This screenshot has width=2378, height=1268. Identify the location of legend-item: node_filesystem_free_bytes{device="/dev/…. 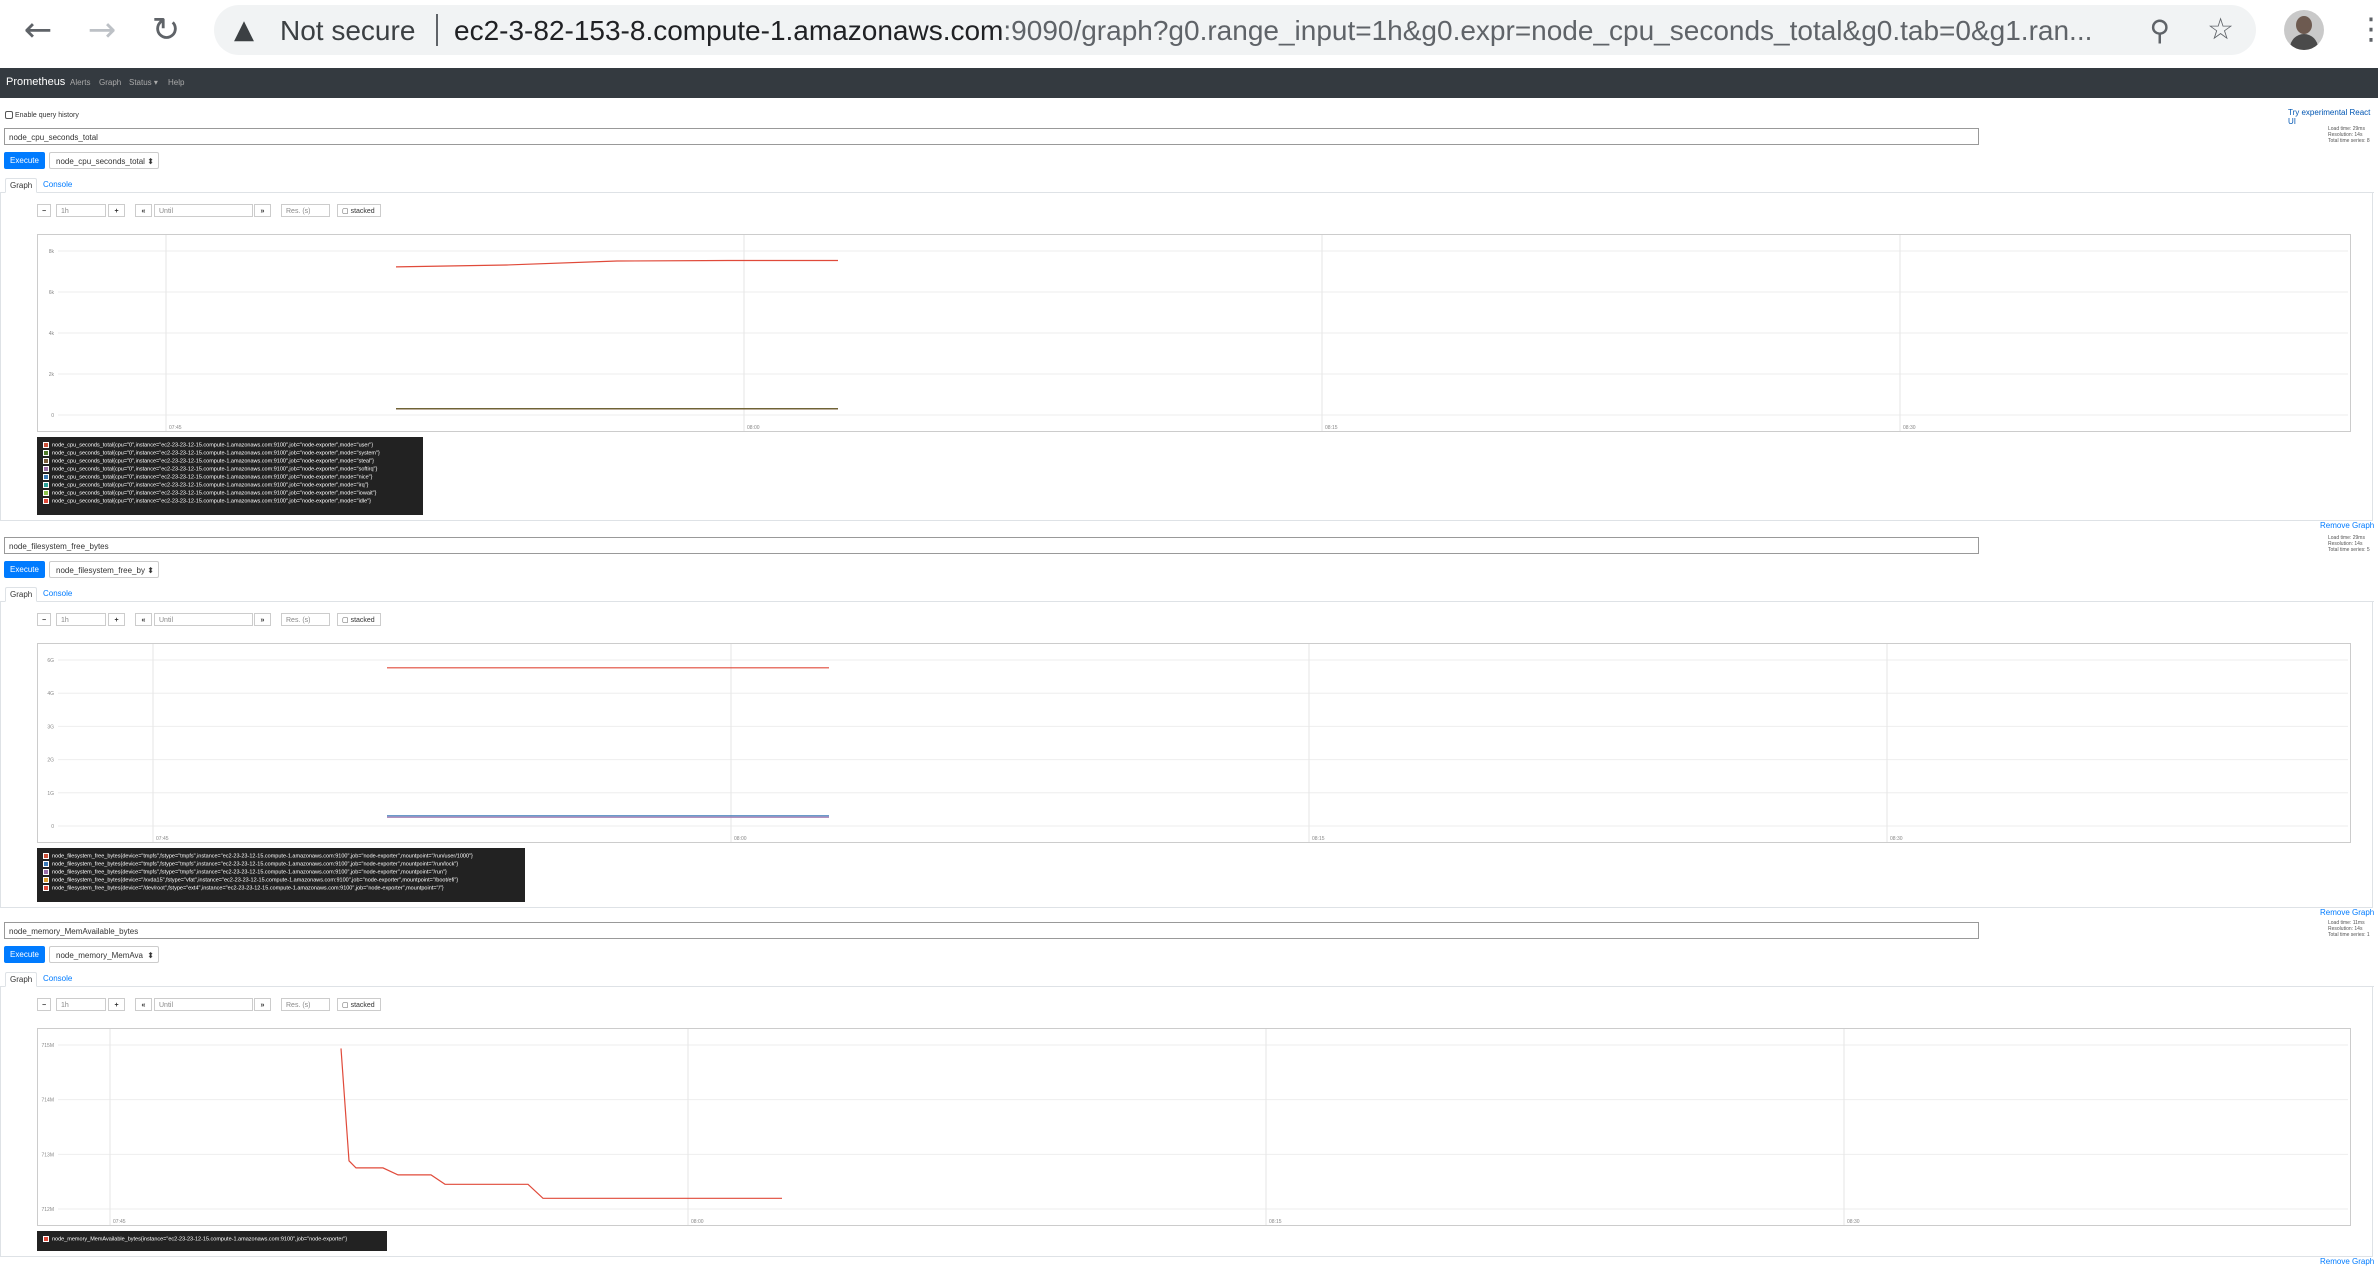
(281, 888).